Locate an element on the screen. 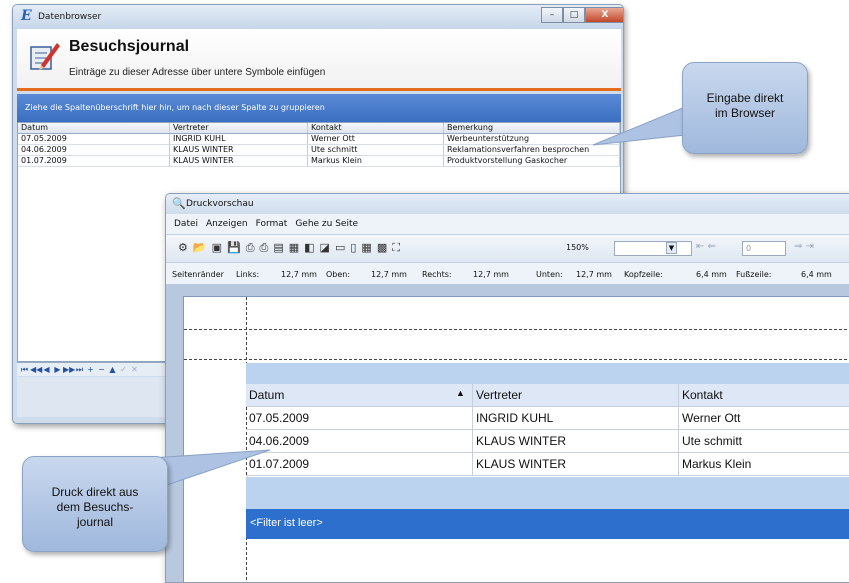 This screenshot has height=583, width=849. menu-anzeigen: Anzeigen is located at coordinates (227, 224).